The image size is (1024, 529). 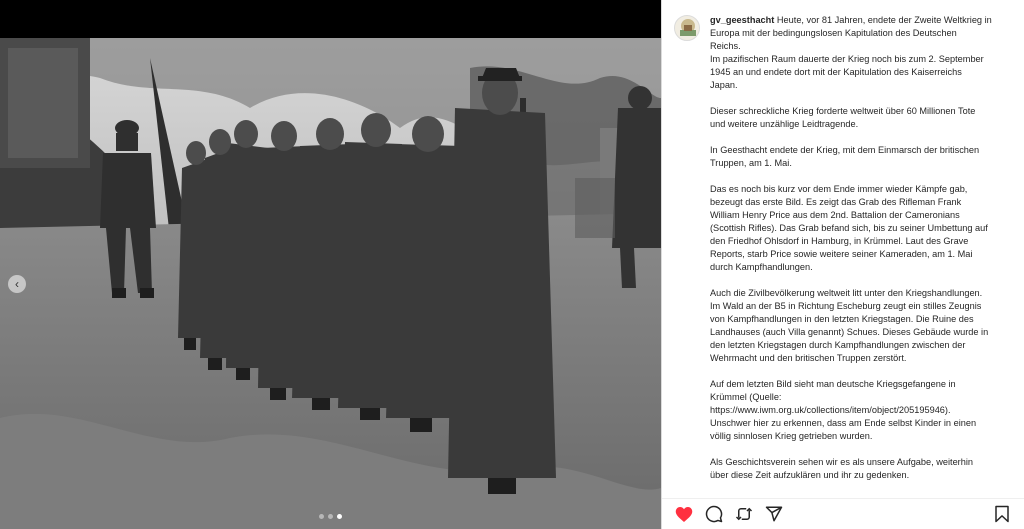 I want to click on caption-line: Krümmel (Quelle:, so click(x=746, y=397).